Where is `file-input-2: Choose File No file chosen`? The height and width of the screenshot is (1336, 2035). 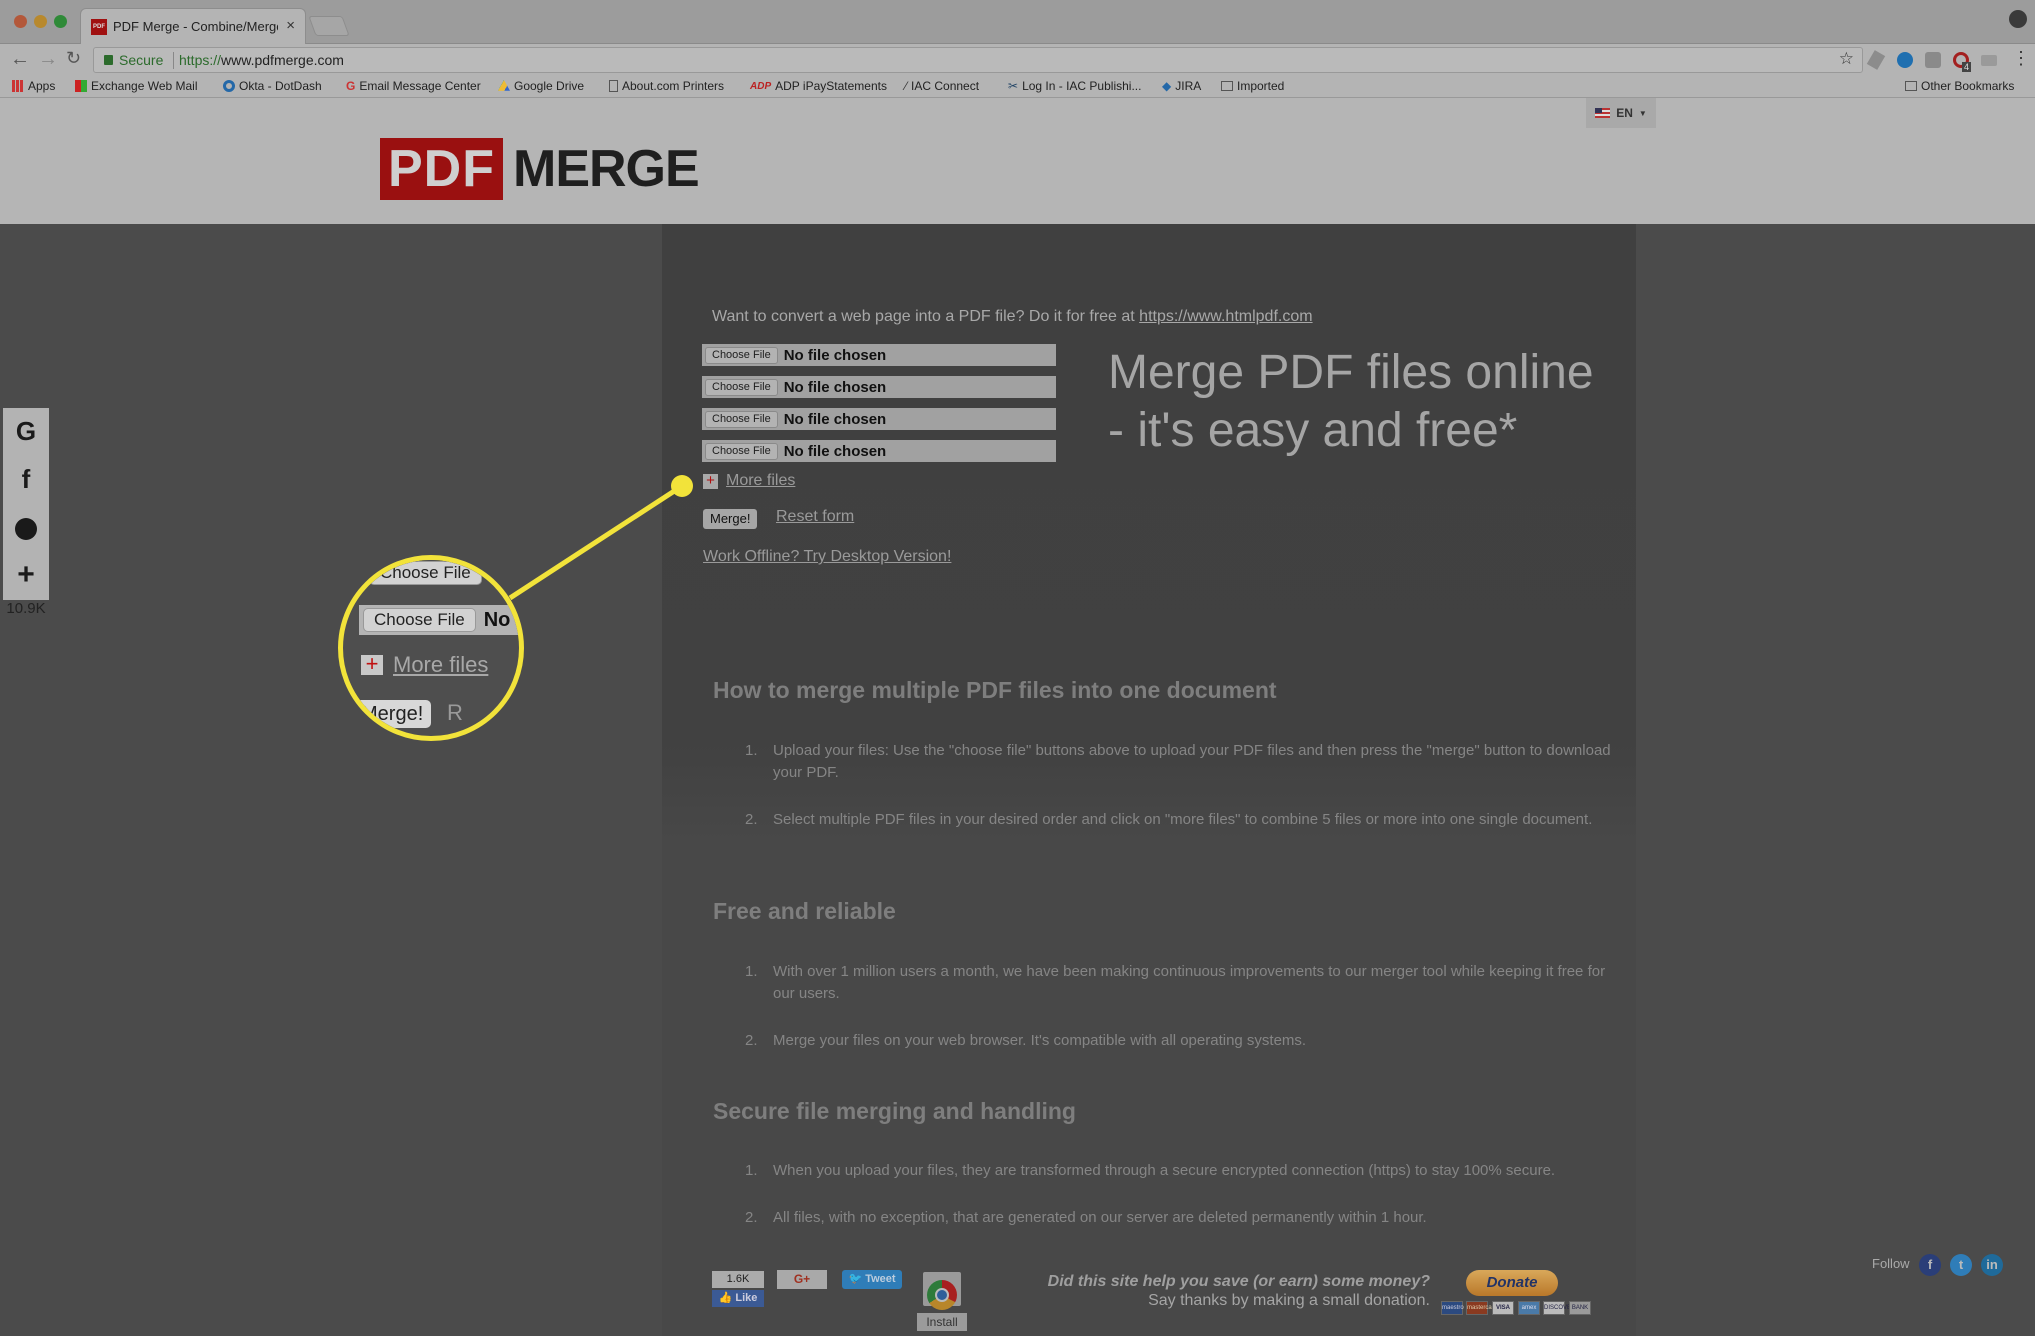
file-input-2: Choose File No file chosen is located at coordinates (879, 387).